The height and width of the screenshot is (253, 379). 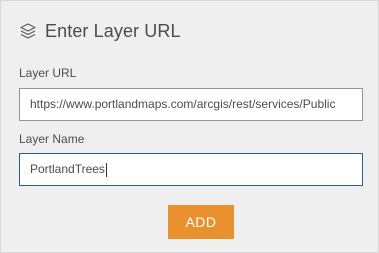 I want to click on panel-title: Enter Layer URL, so click(x=113, y=30).